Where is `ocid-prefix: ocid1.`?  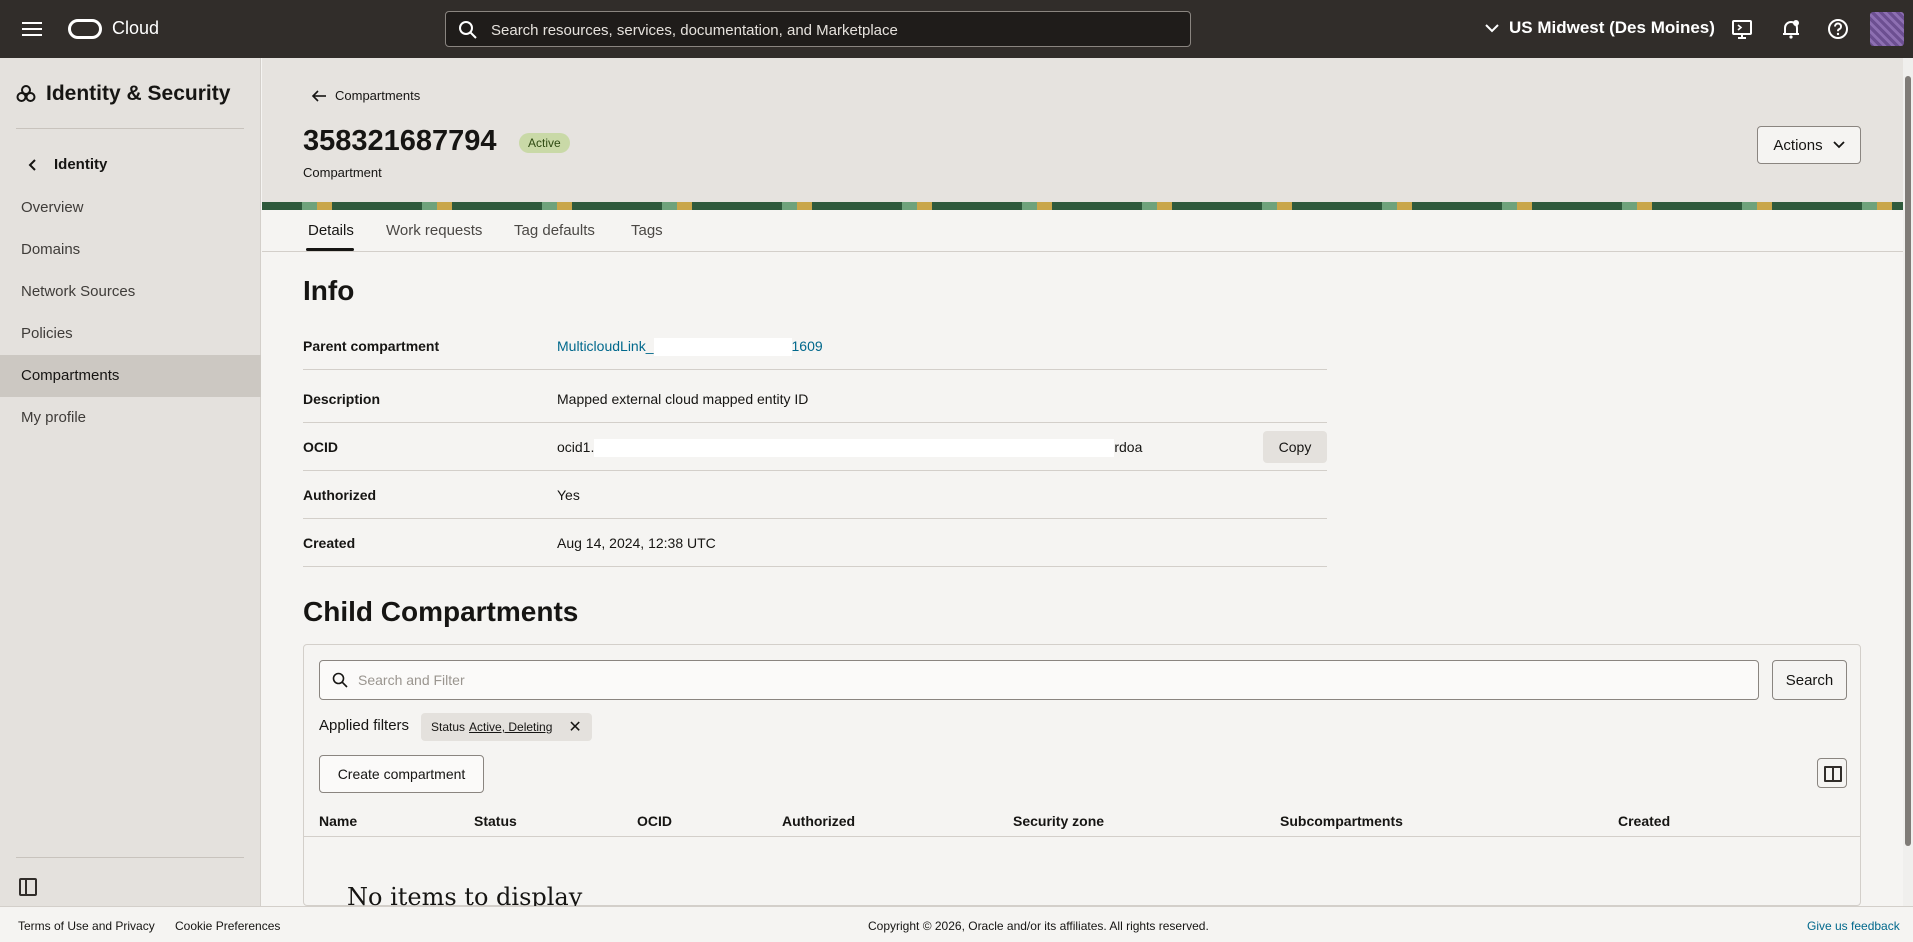
ocid-prefix: ocid1. is located at coordinates (576, 447).